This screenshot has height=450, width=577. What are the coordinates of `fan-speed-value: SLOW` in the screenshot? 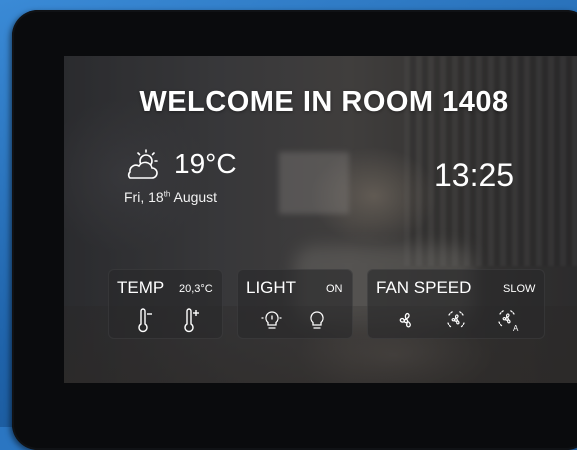 It's located at (519, 289).